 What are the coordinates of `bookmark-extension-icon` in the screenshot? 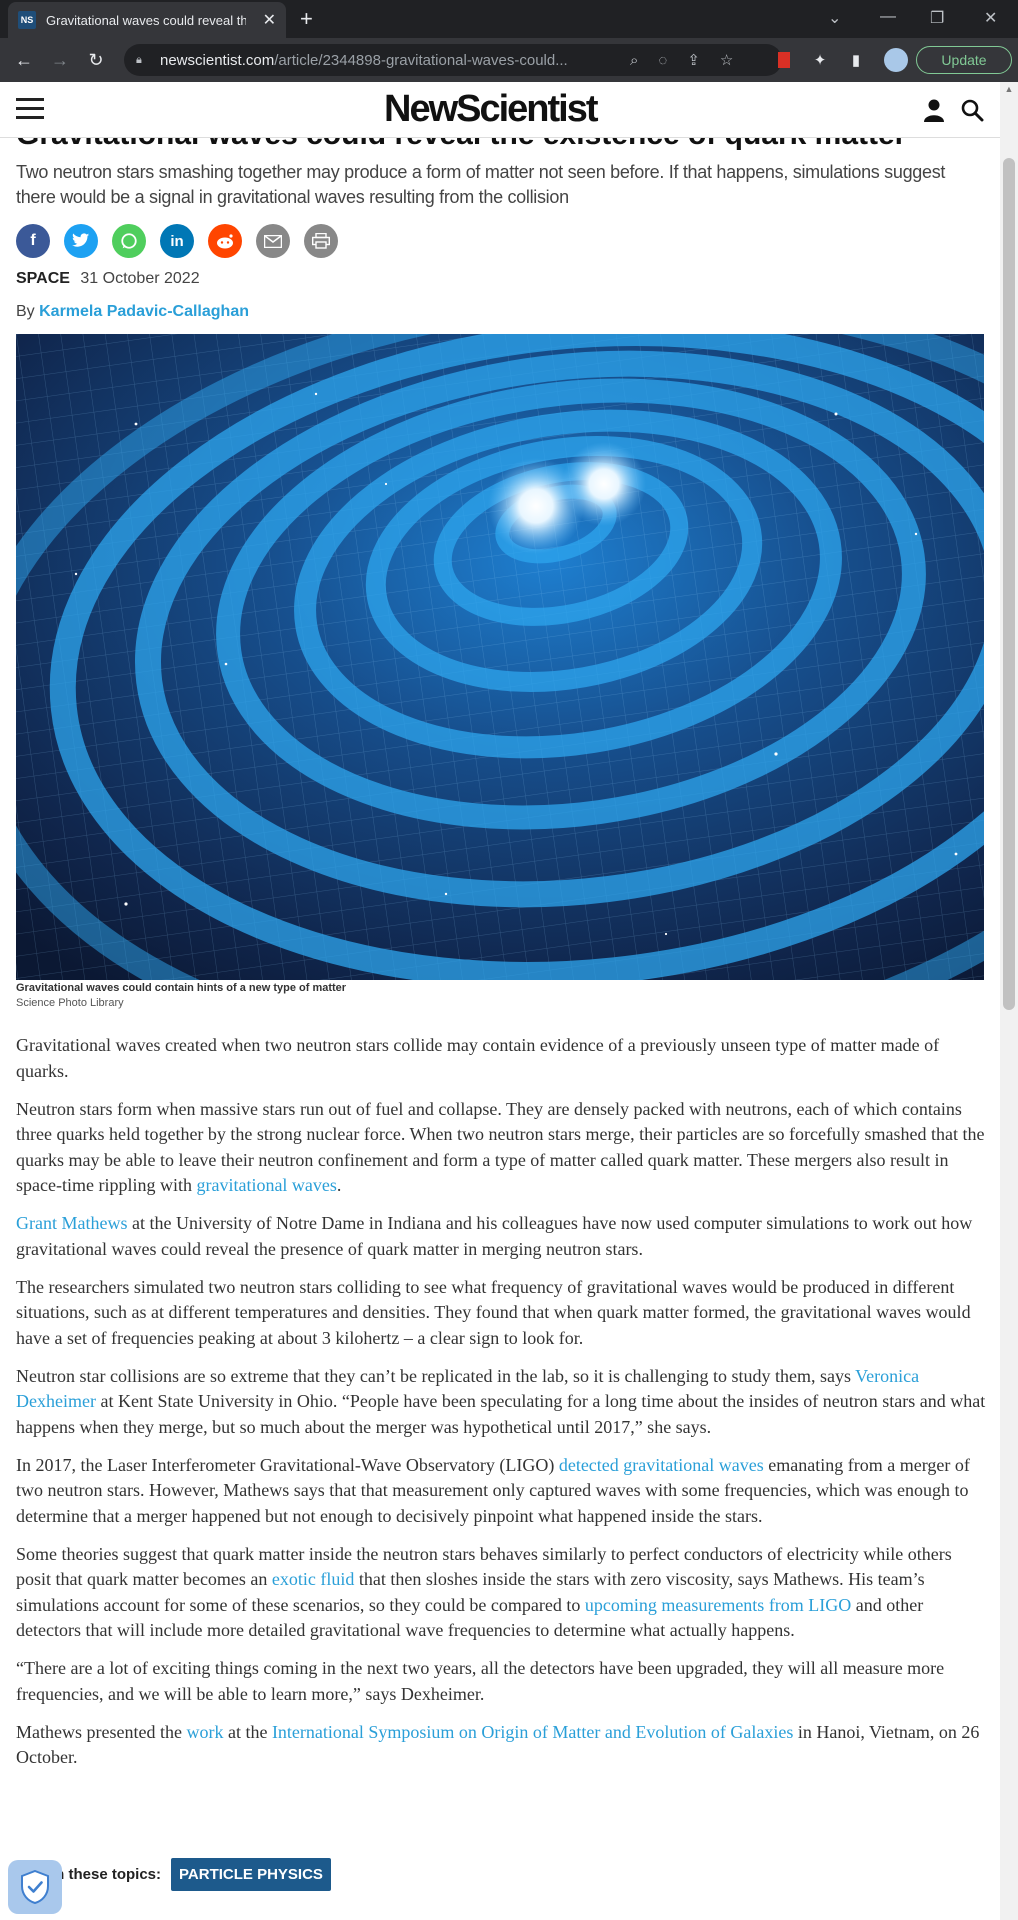 It's located at (784, 60).